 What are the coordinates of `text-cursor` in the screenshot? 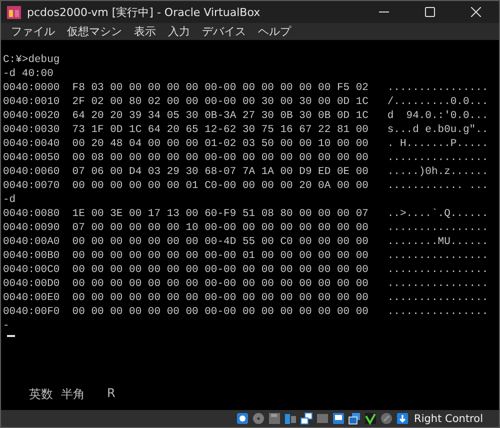 It's located at (11, 336).